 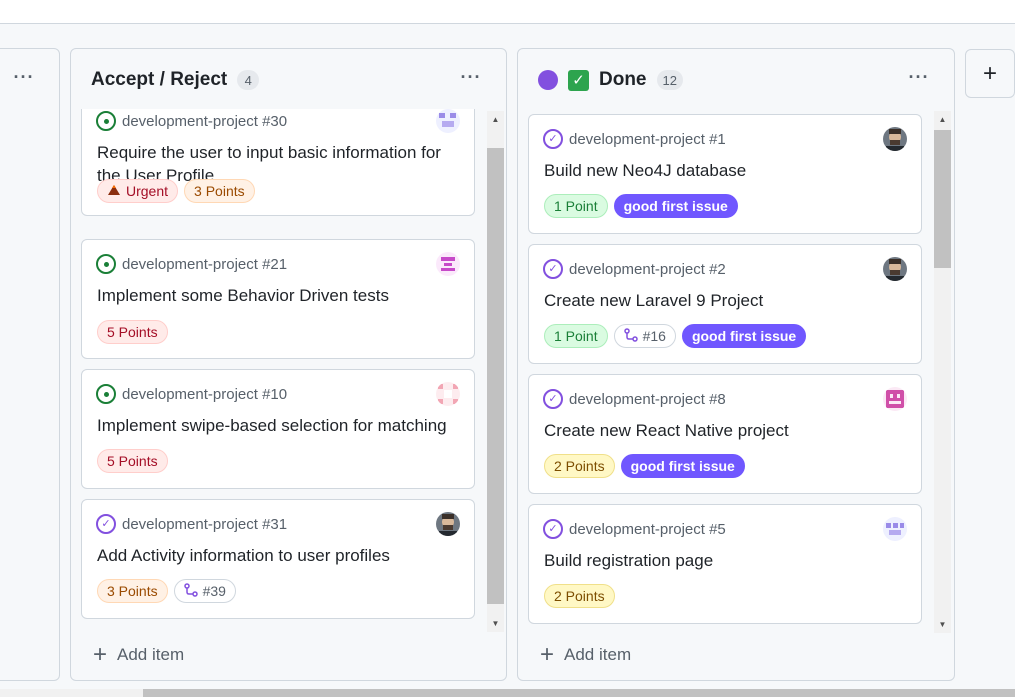 I want to click on card-fields: 2 Points good first issue, so click(x=644, y=466).